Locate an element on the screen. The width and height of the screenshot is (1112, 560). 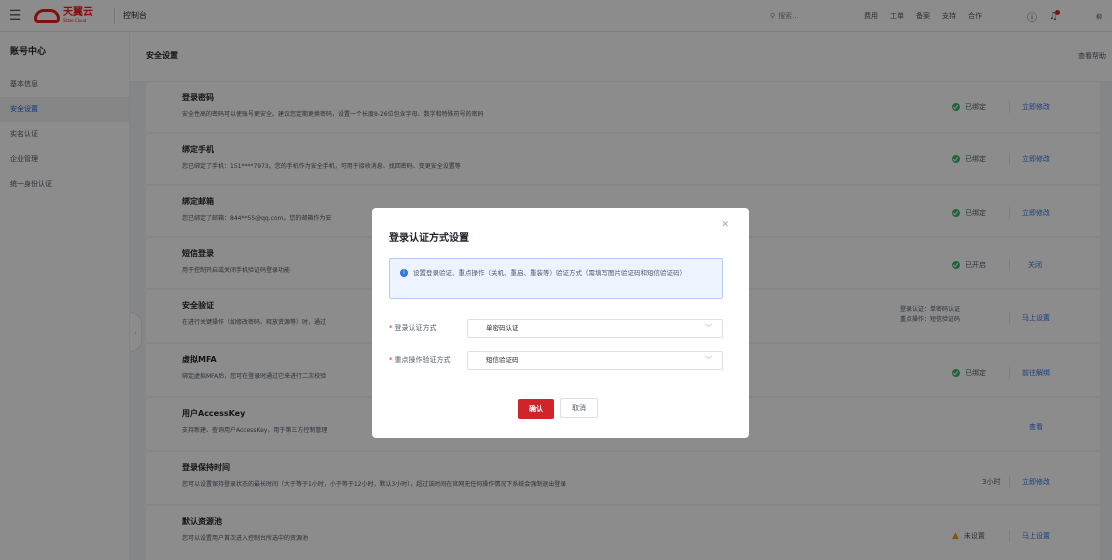
select-value: 单密码认证 is located at coordinates (502, 328).